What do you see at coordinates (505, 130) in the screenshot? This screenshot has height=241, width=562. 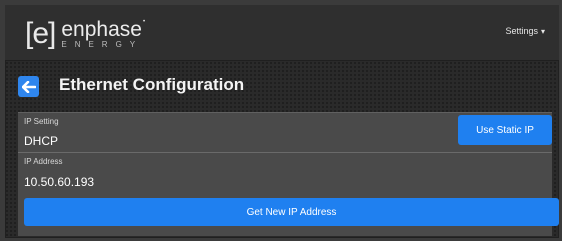 I see `use-static-ip-button: Use Static IP` at bounding box center [505, 130].